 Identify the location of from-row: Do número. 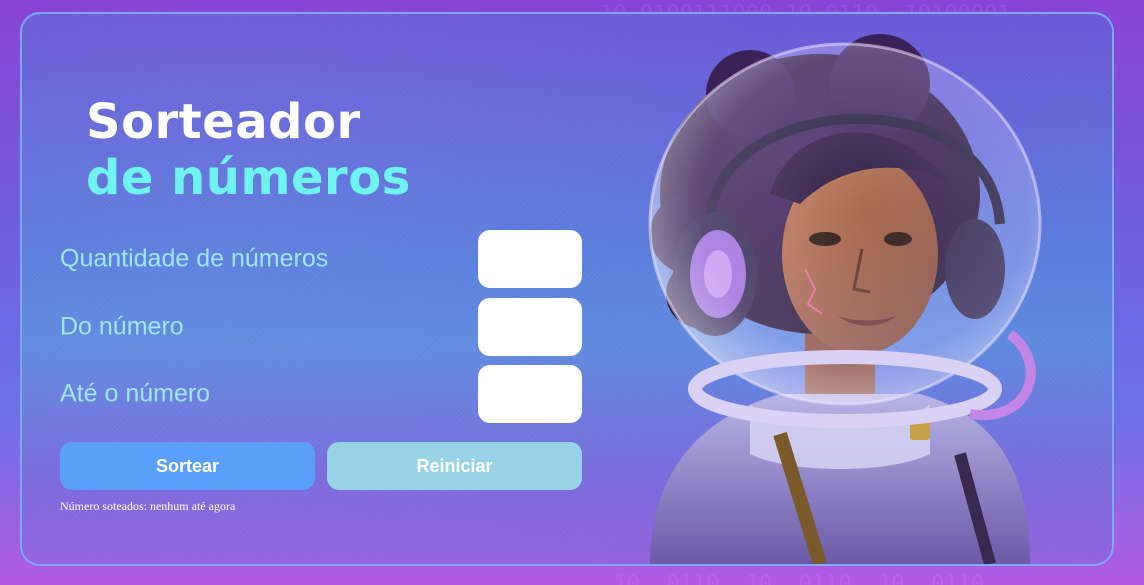
(321, 327).